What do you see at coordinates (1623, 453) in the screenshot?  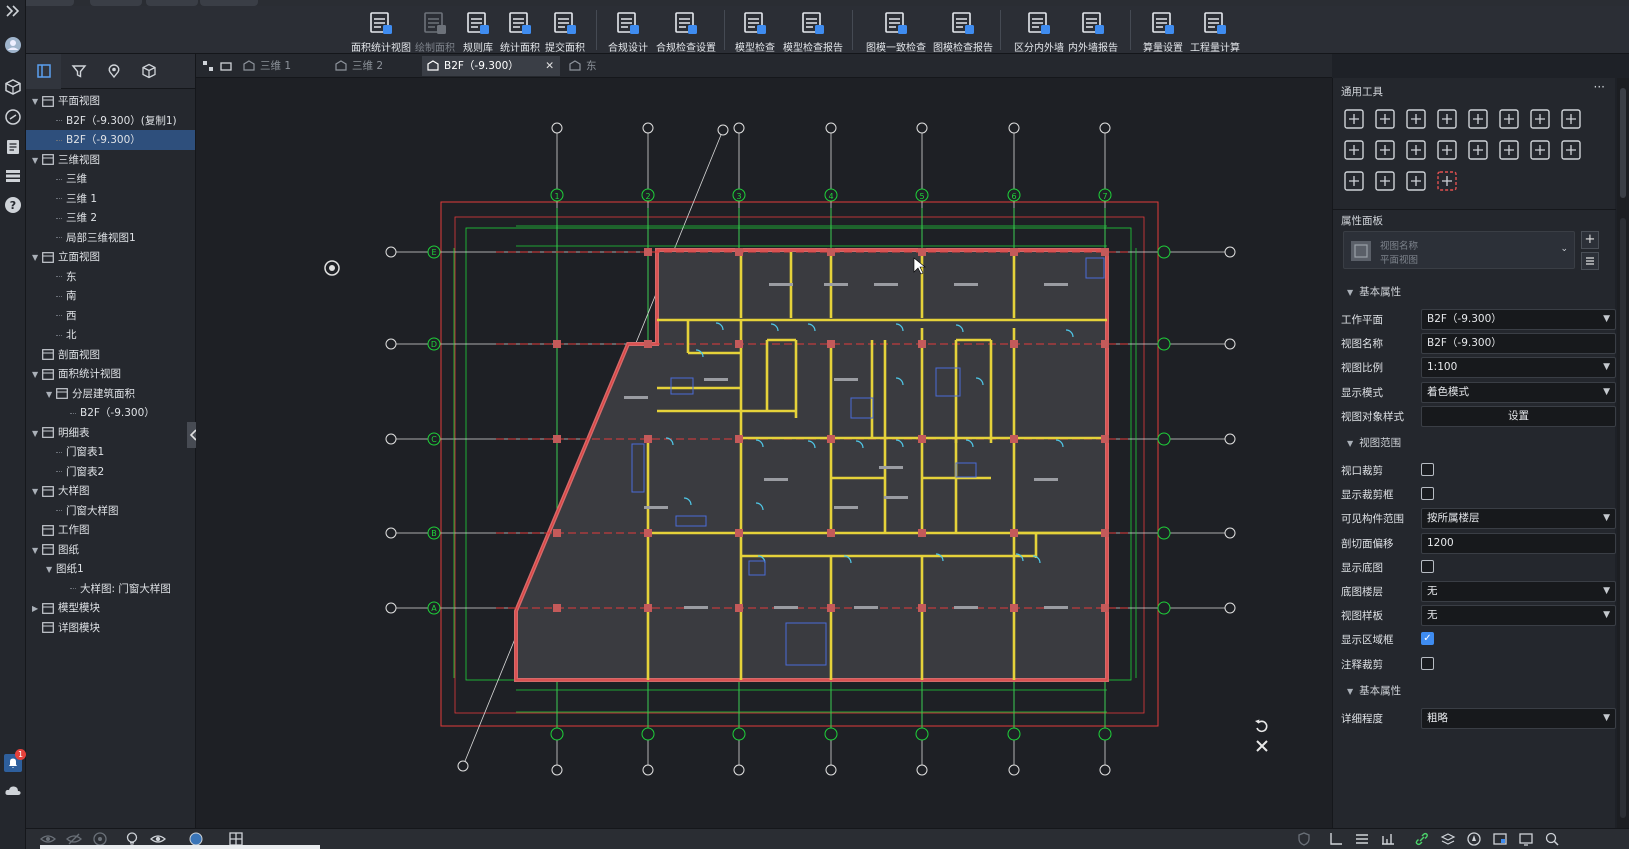 I see `panel-scrollbar` at bounding box center [1623, 453].